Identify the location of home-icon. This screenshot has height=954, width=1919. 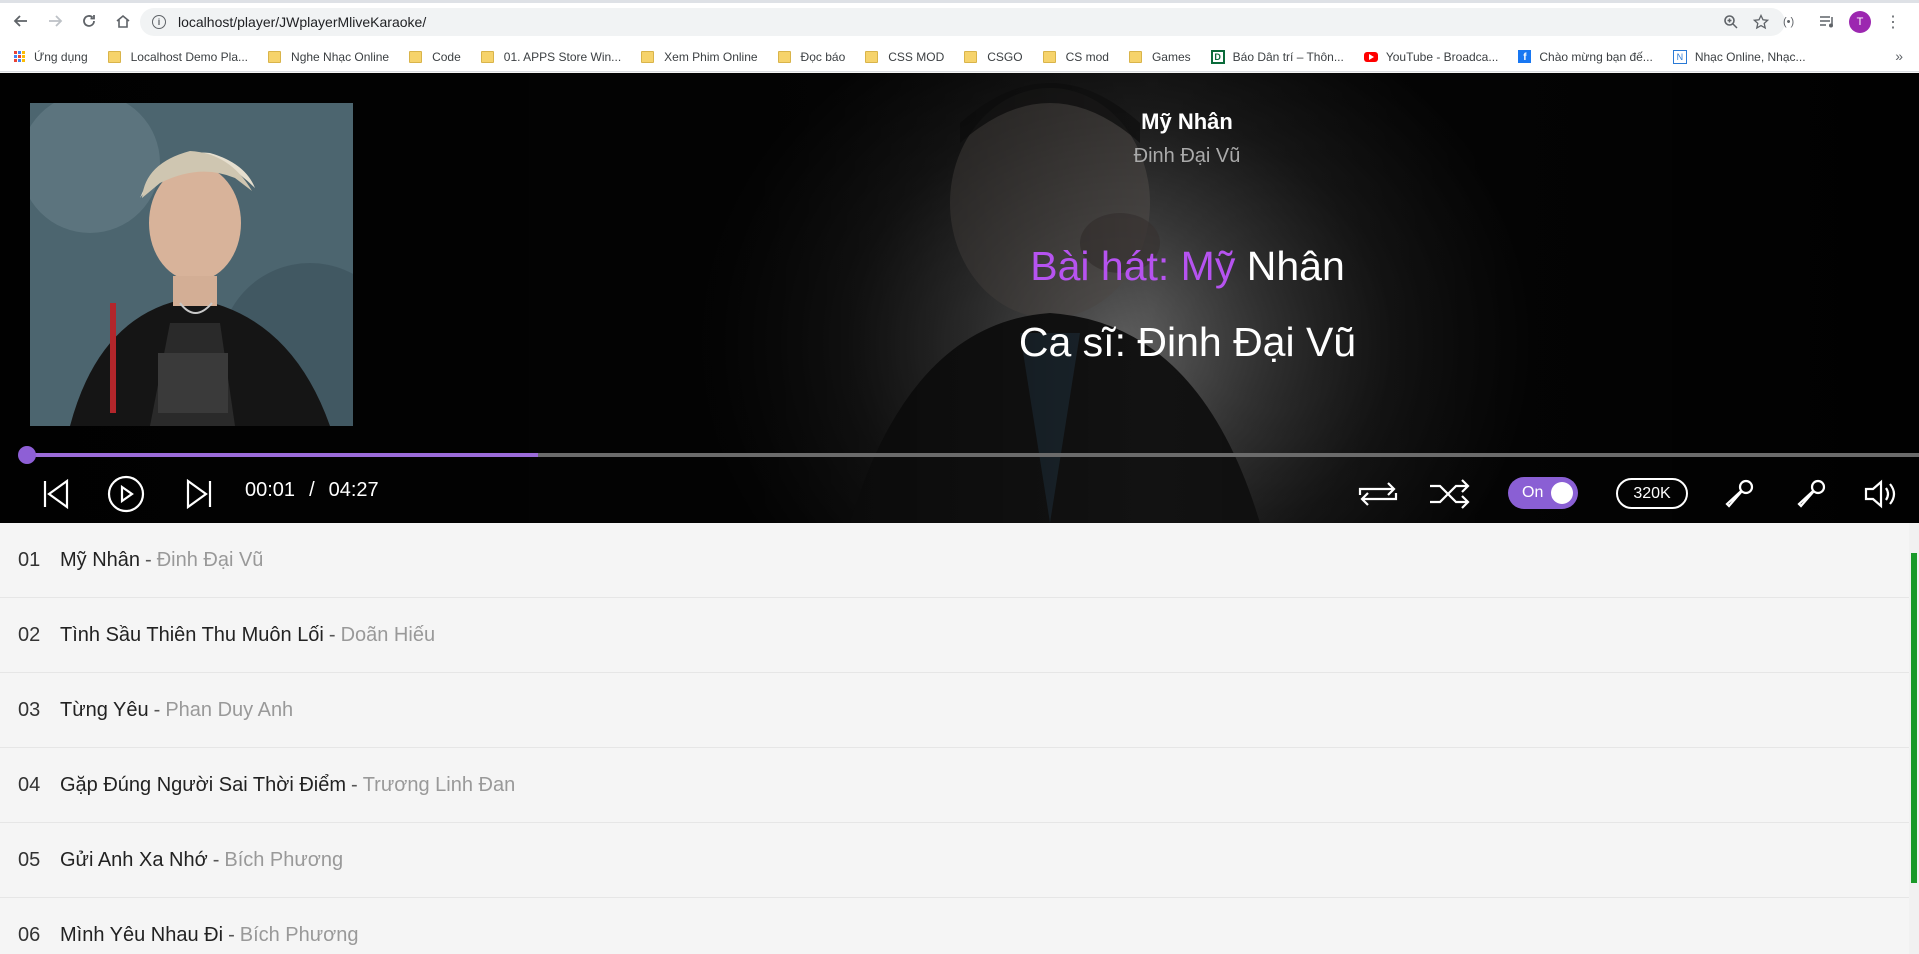
(123, 21).